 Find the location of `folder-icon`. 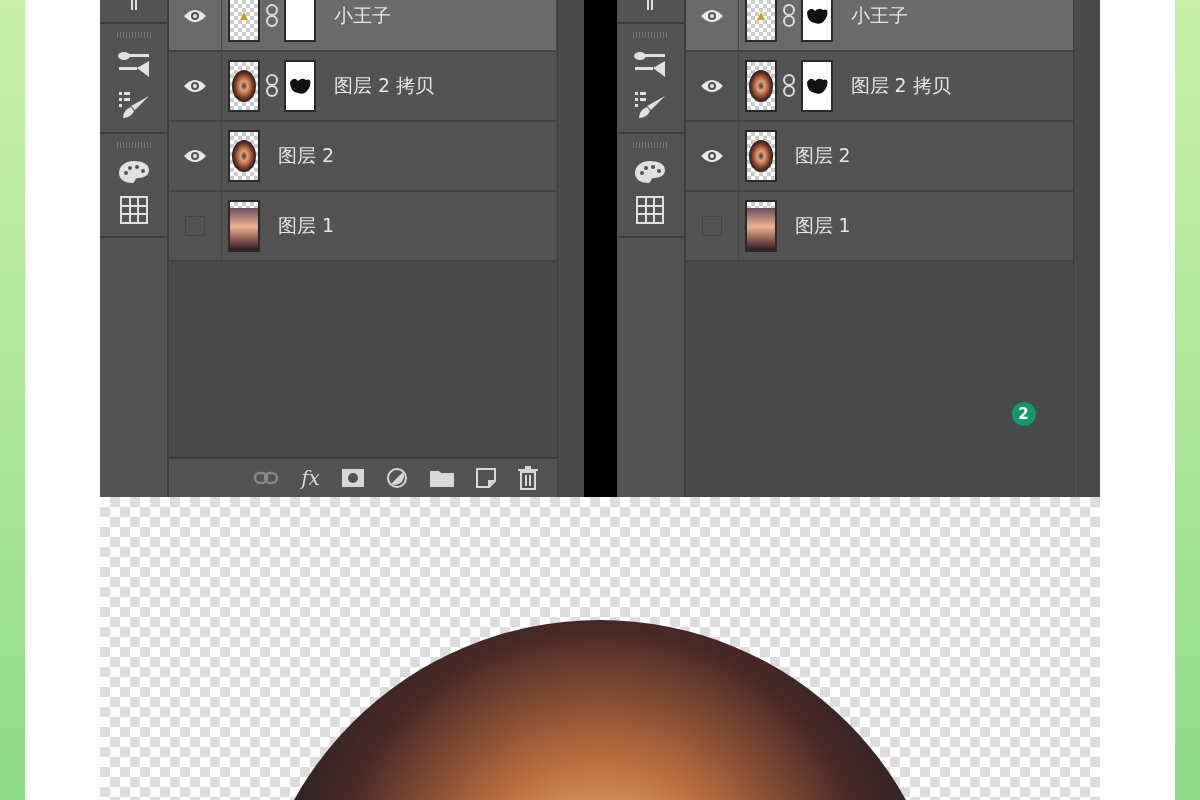

folder-icon is located at coordinates (441, 478).